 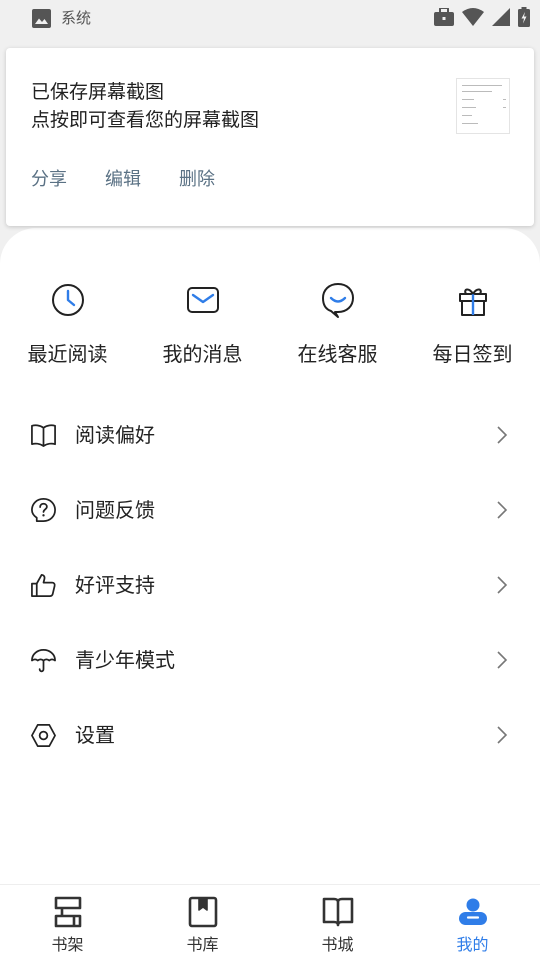 What do you see at coordinates (337, 944) in the screenshot?
I see `tab-label: 书城` at bounding box center [337, 944].